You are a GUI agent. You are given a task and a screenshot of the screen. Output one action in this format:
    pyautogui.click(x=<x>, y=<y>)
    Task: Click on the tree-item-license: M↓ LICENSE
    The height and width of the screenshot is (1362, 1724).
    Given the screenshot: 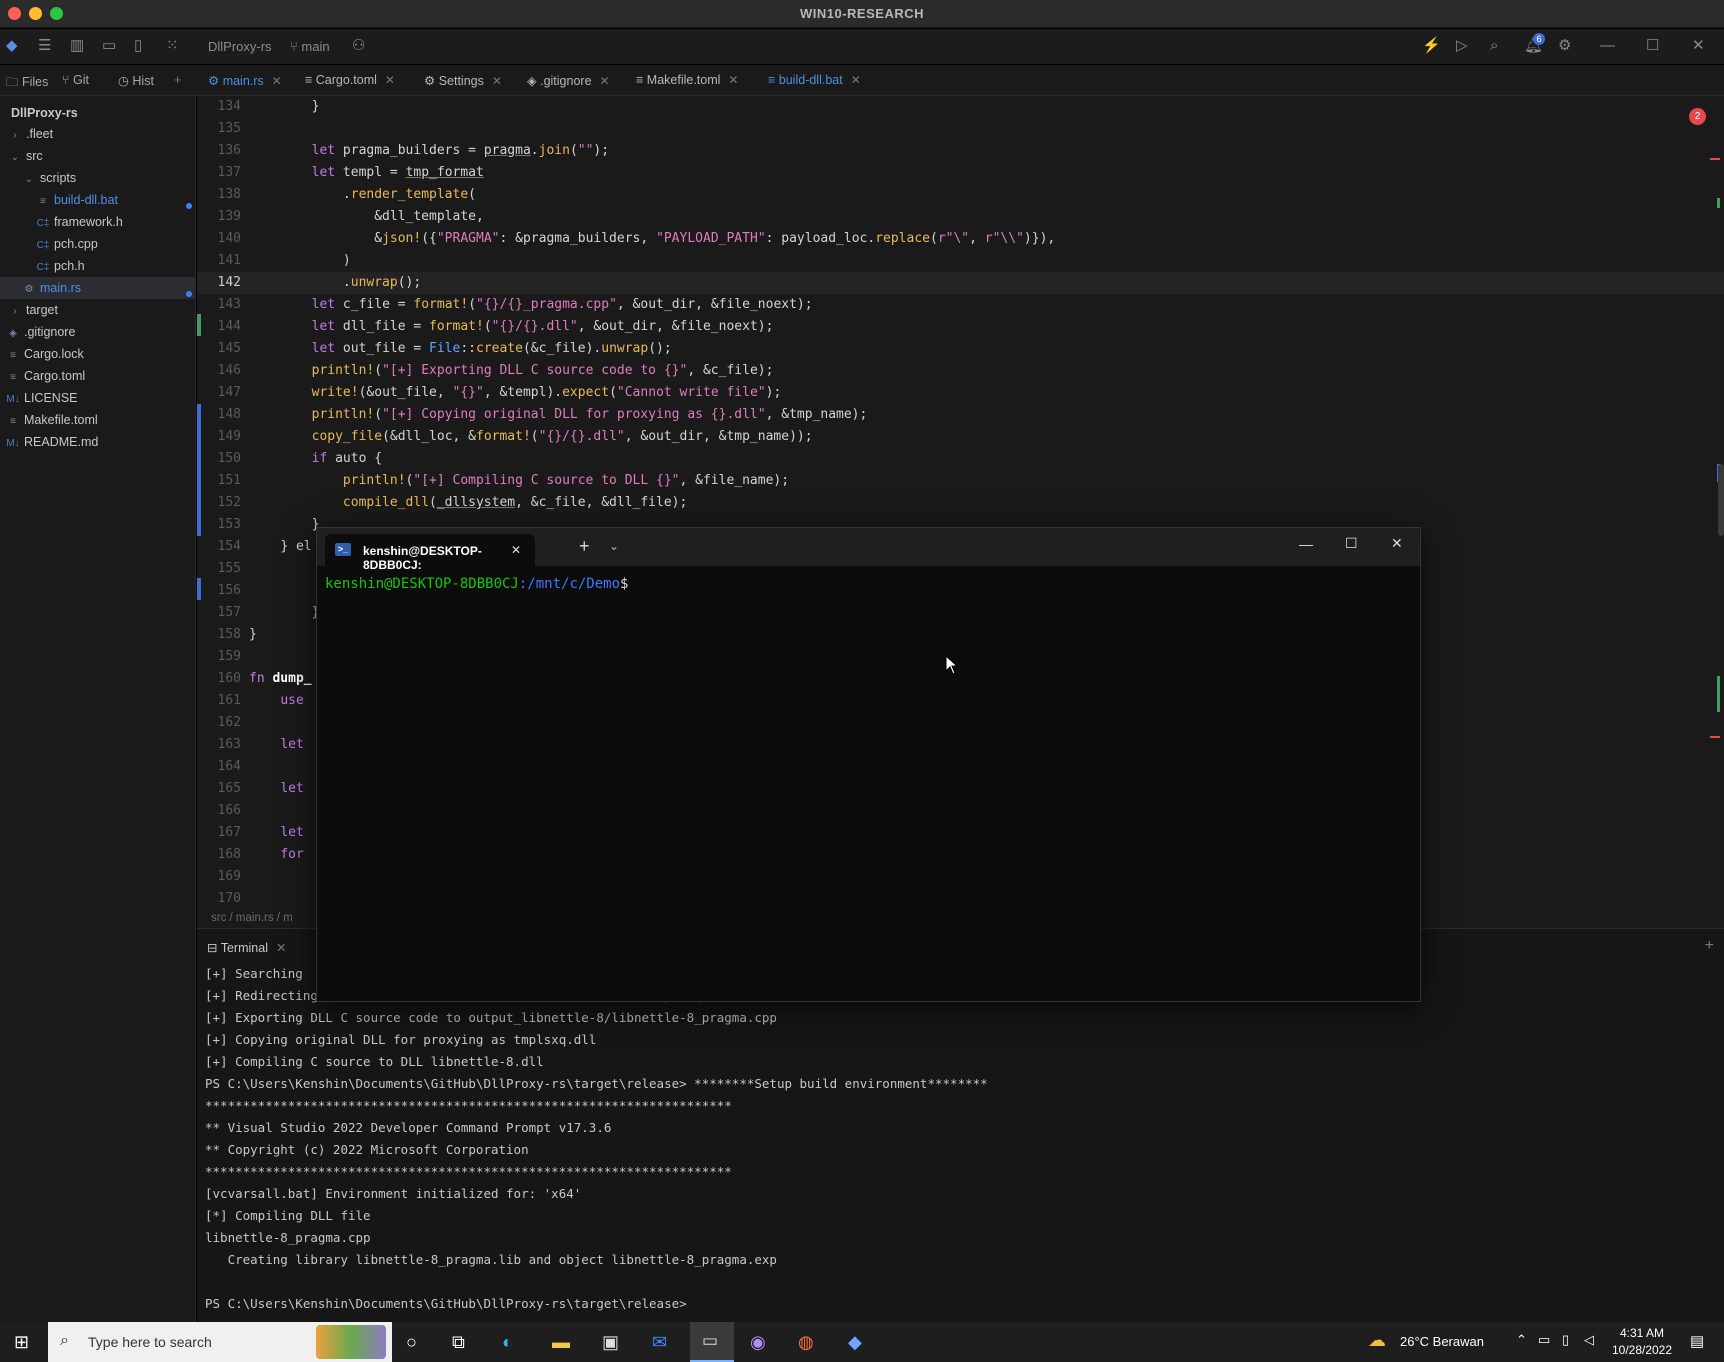 What is the action you would take?
    pyautogui.click(x=41, y=398)
    